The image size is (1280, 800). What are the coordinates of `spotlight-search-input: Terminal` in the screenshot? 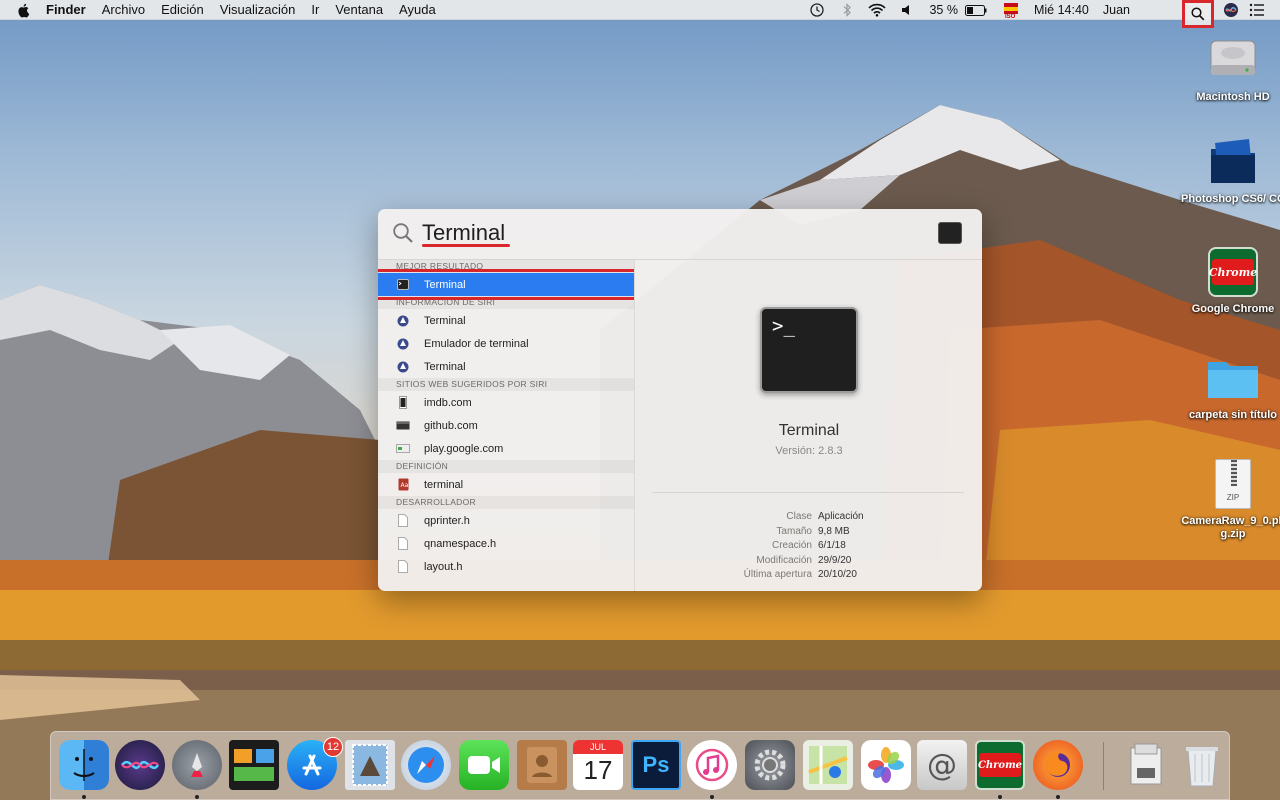 It's located at (463, 233).